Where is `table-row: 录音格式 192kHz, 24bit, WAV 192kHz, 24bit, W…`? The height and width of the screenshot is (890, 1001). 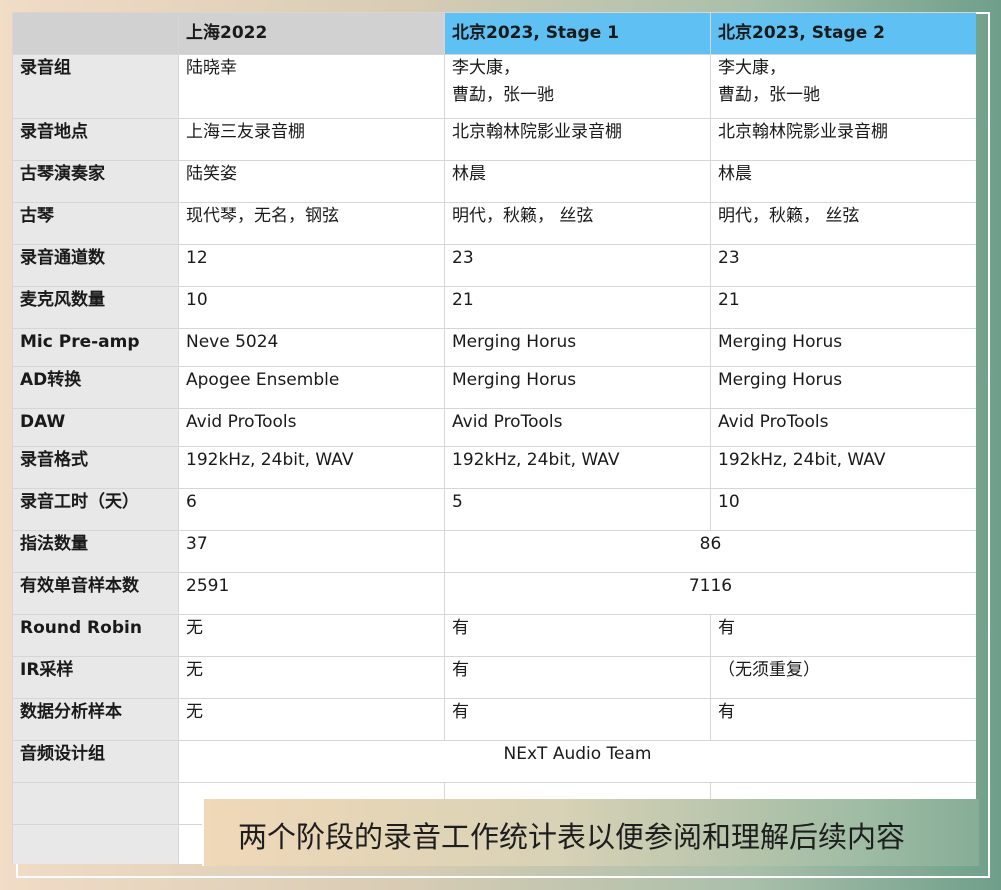
table-row: 录音格式 192kHz, 24bit, WAV 192kHz, 24bit, W… is located at coordinates (494, 467).